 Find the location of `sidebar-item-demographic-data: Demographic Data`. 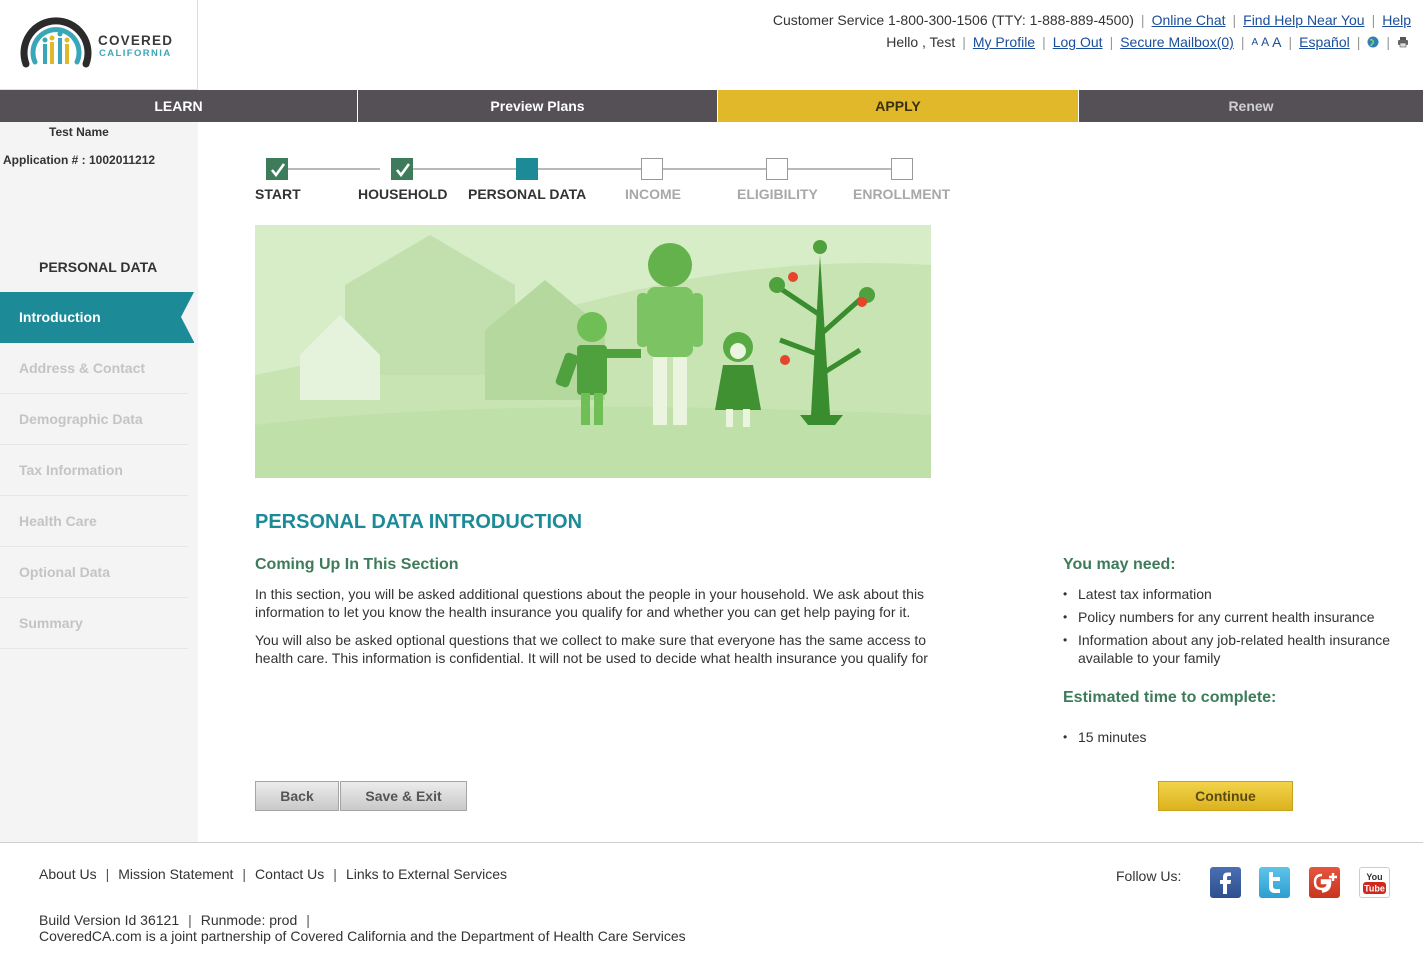

sidebar-item-demographic-data: Demographic Data is located at coordinates (94, 419).